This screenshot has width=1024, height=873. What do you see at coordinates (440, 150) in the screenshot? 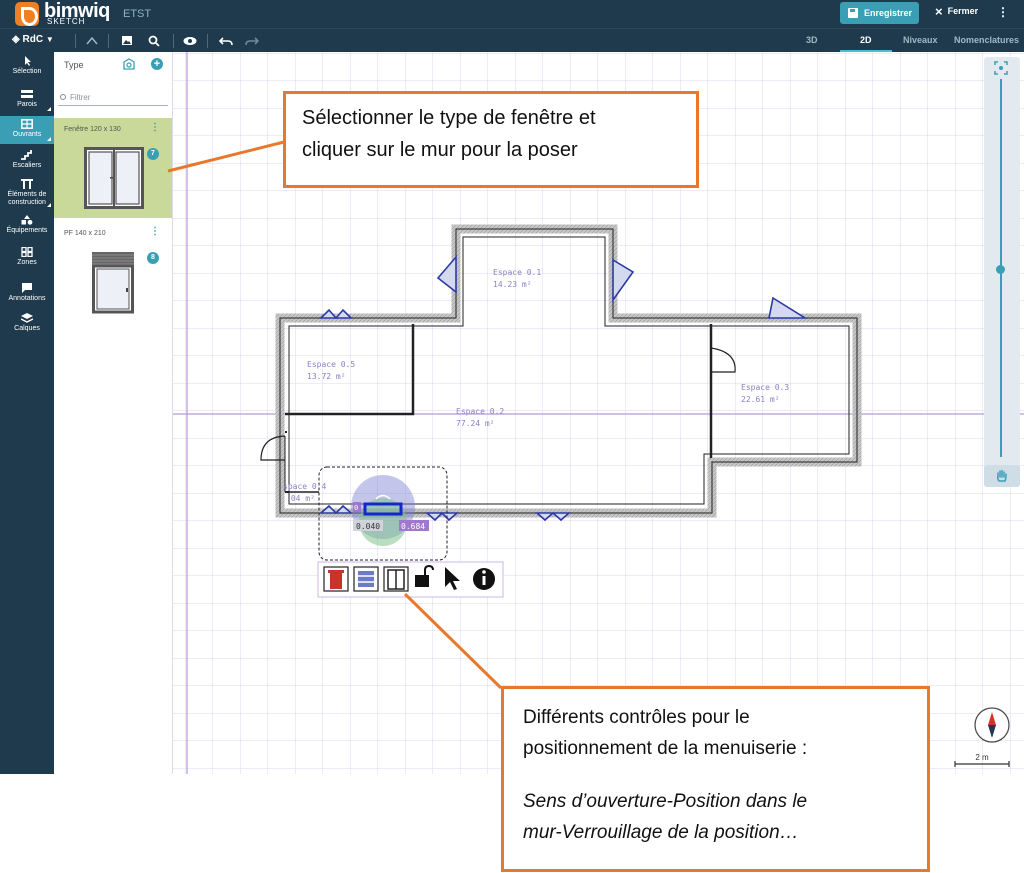
I see `callout-line: cliquer sur le mur pour la poser` at bounding box center [440, 150].